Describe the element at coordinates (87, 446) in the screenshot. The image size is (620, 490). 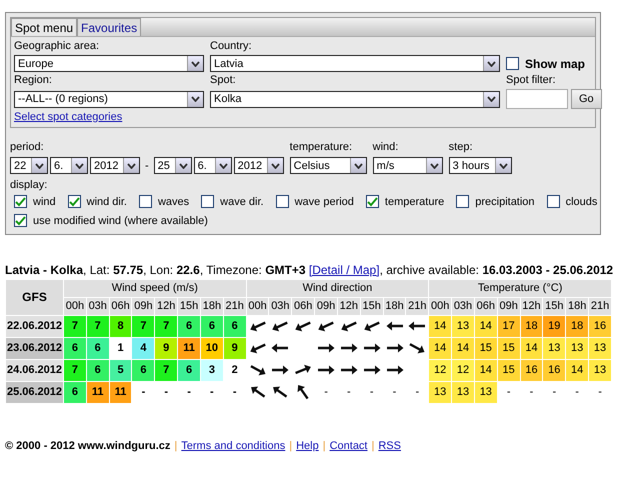
I see `copyright-text: © 2000 - 2012 www.windguru.cz` at that location.